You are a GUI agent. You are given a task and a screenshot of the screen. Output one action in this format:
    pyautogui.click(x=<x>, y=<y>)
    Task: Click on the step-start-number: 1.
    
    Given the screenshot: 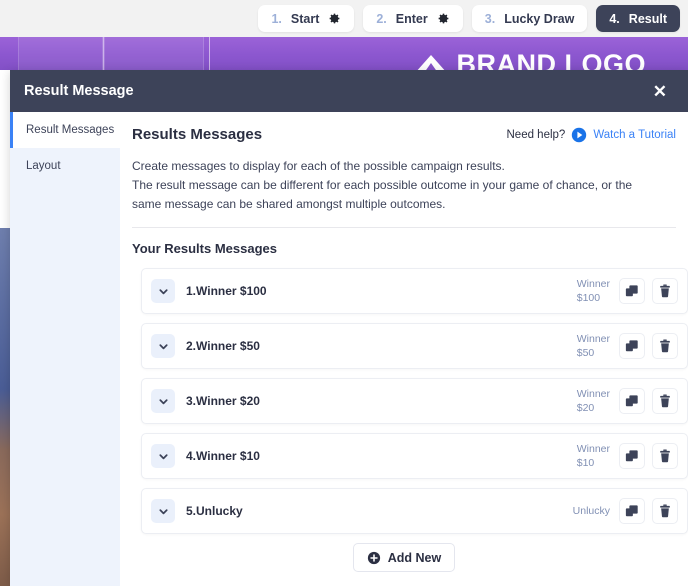 What is the action you would take?
    pyautogui.click(x=276, y=18)
    